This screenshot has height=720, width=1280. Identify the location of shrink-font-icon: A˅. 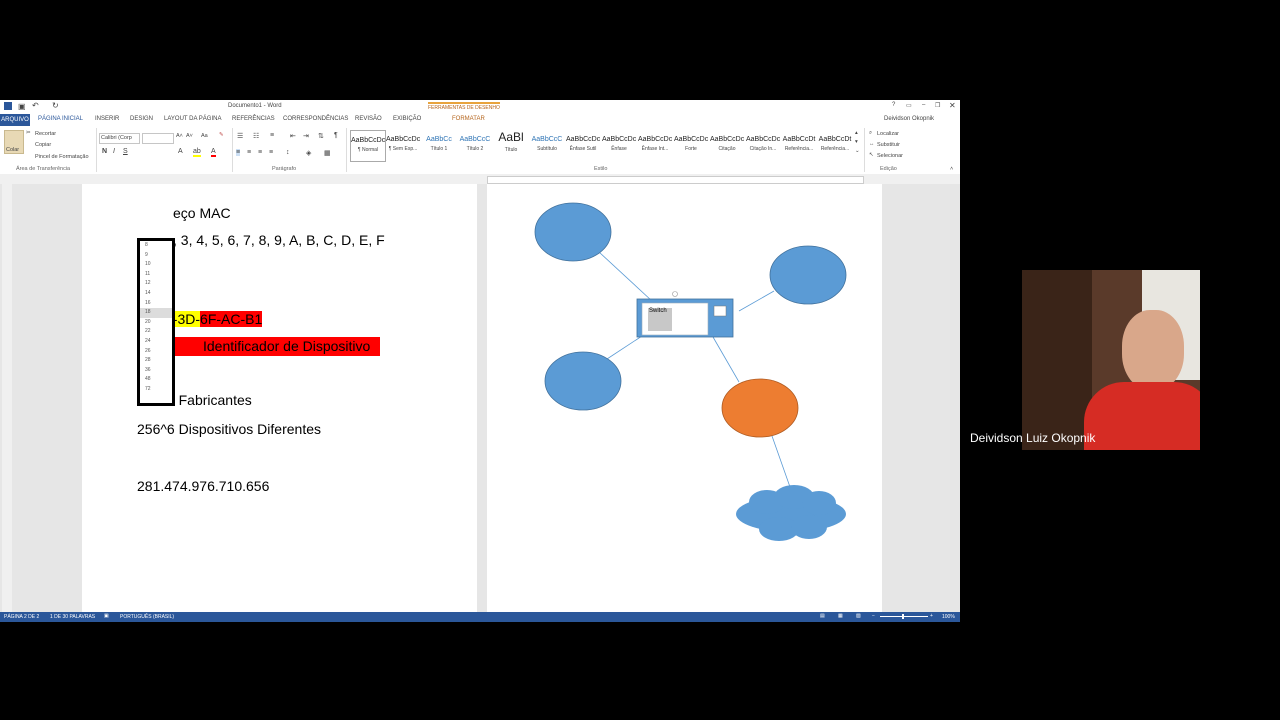
(189, 136).